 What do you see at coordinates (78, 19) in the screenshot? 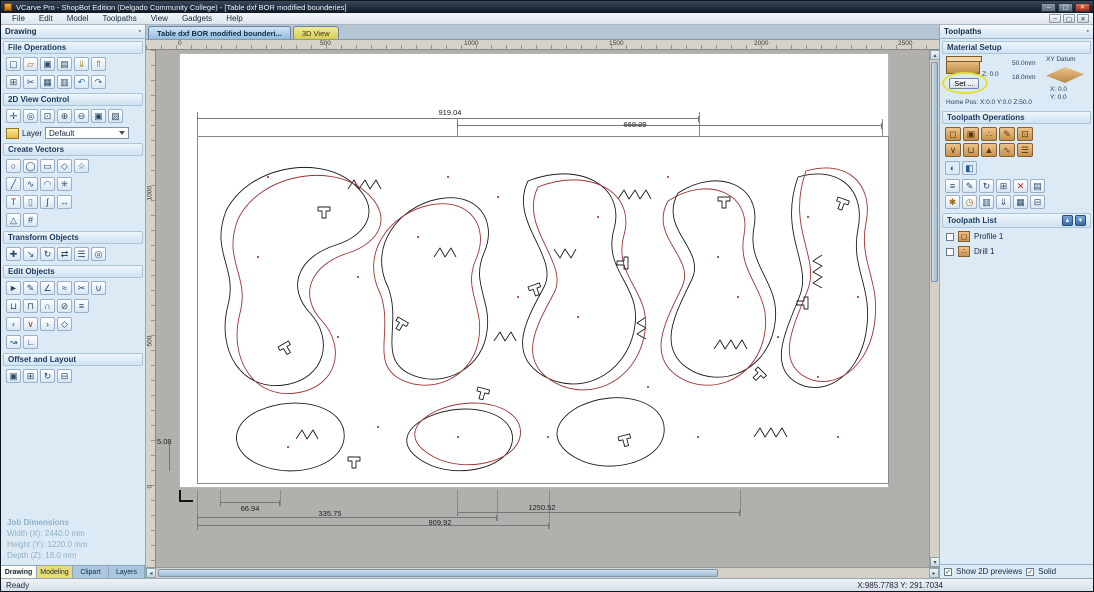
I see `menu-model: Model` at bounding box center [78, 19].